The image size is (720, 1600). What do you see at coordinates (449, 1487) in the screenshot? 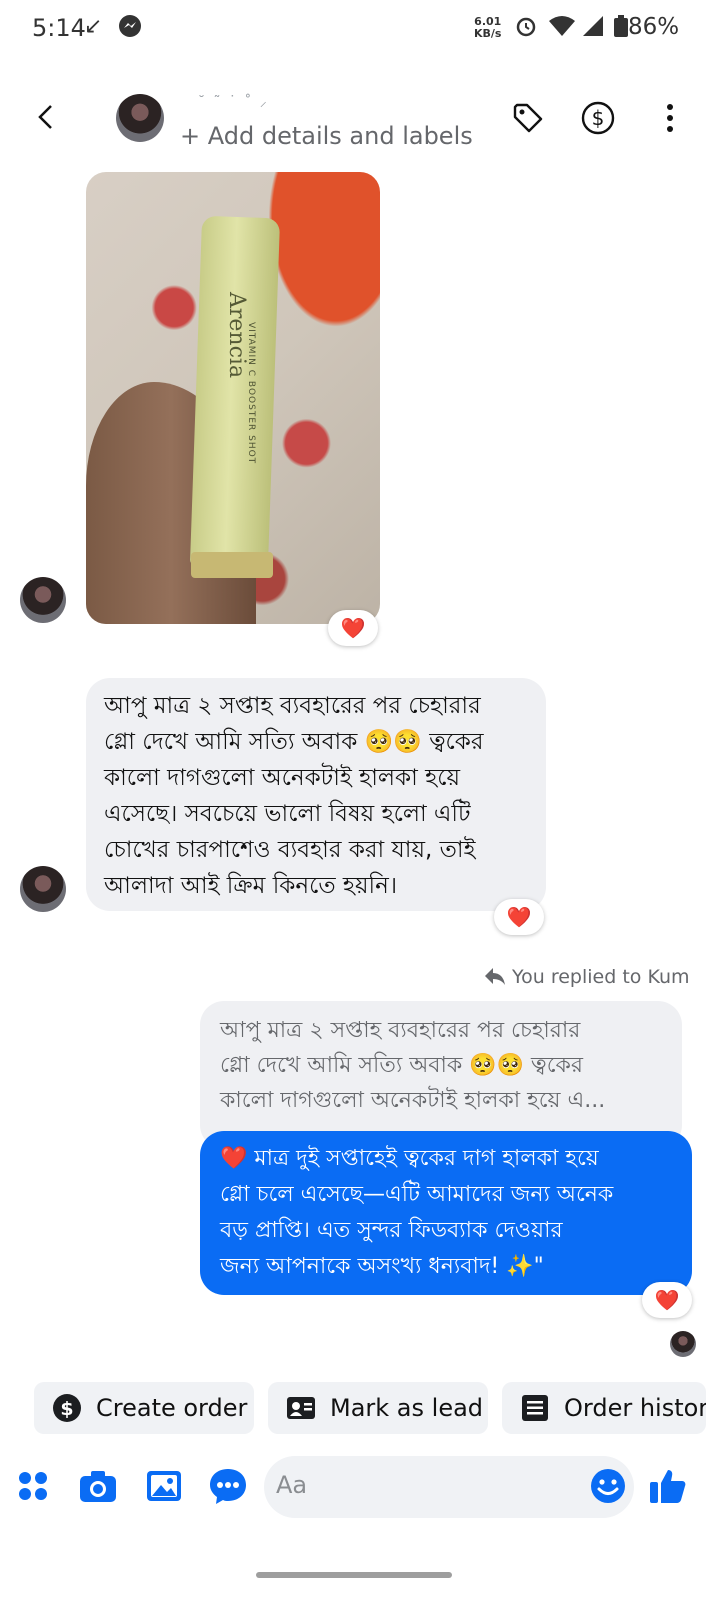
I see `message-input: Aa` at bounding box center [449, 1487].